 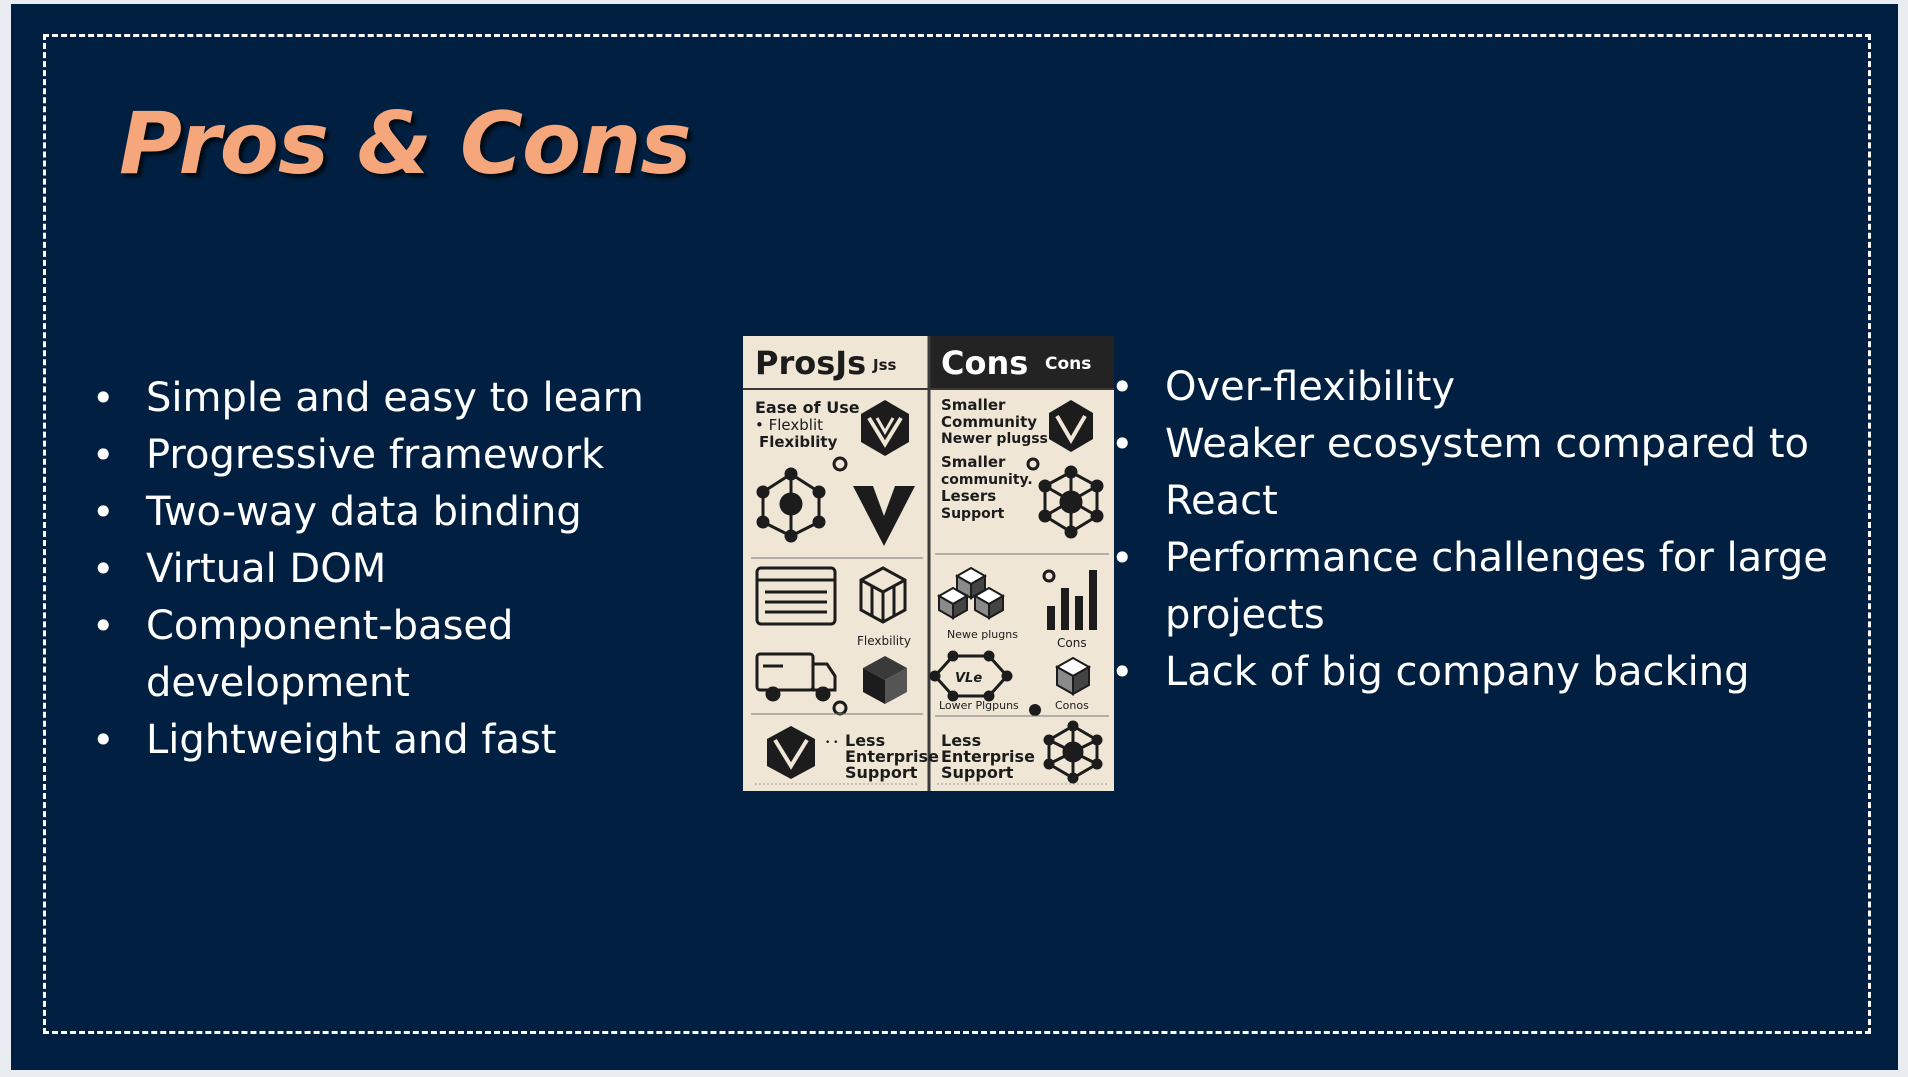 I want to click on pros-item: Component-based development, so click(x=419, y=655).